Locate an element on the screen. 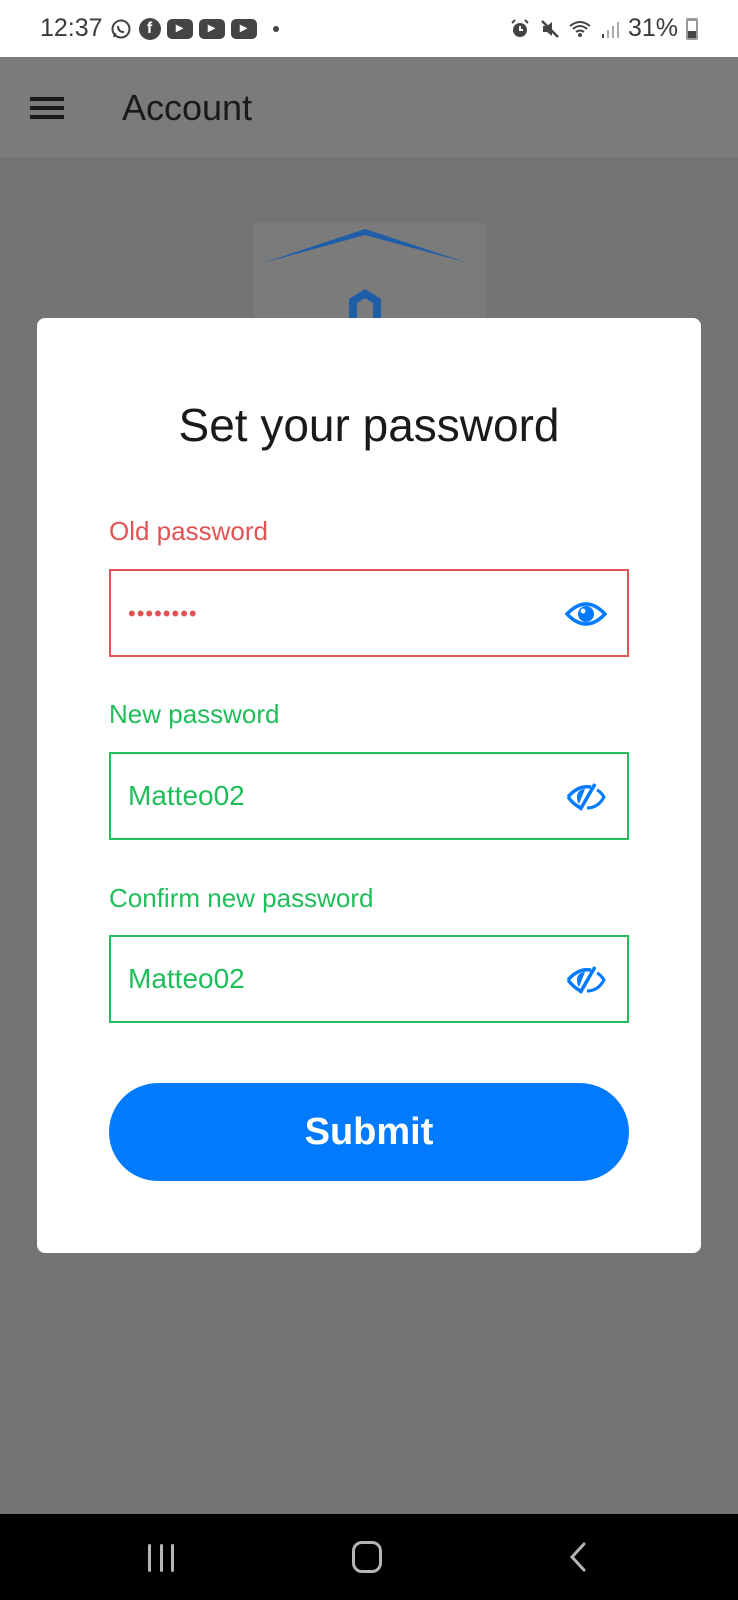 This screenshot has width=738, height=1600. hamburger-menu-icon is located at coordinates (47, 108).